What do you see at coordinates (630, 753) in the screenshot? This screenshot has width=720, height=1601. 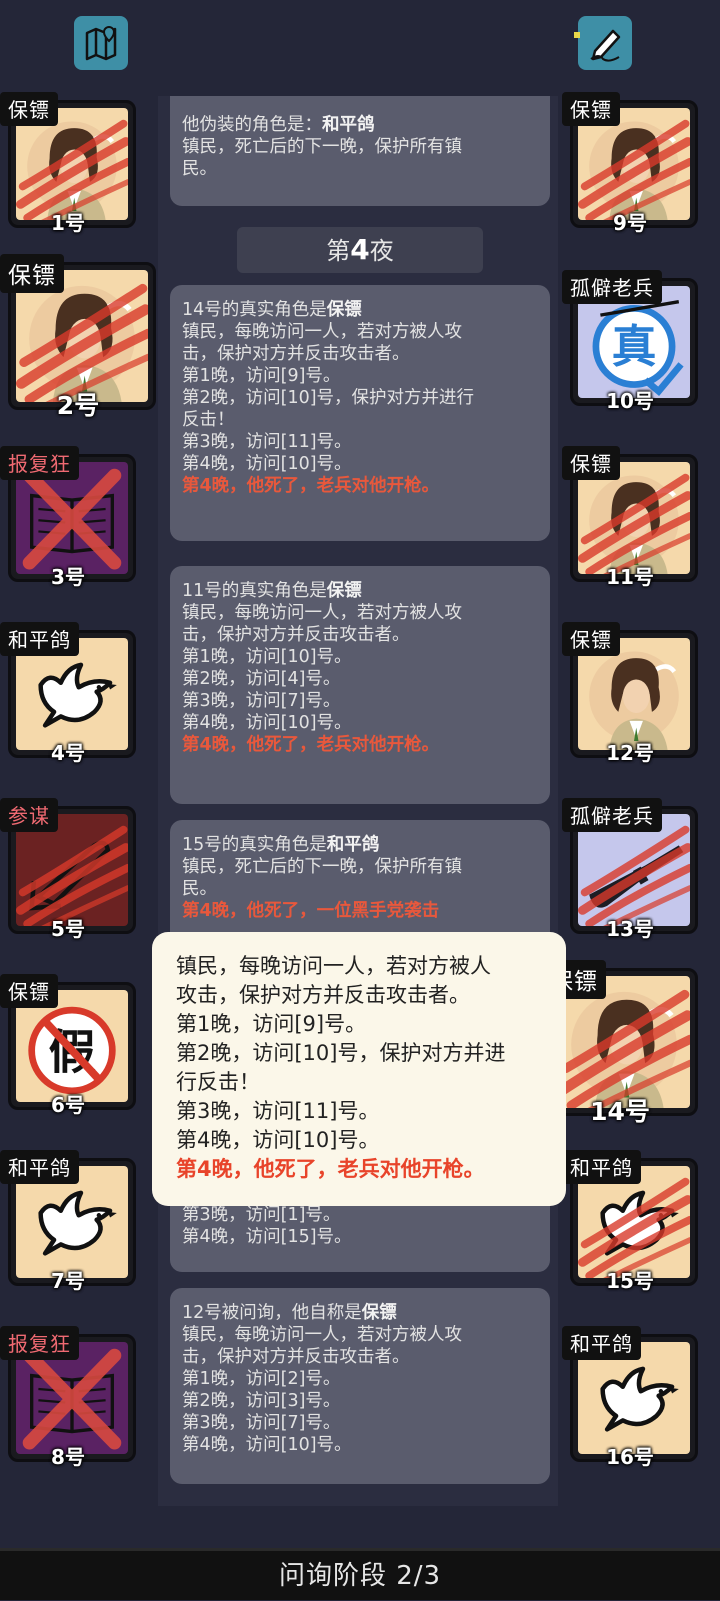 I see `player-number: 12号` at bounding box center [630, 753].